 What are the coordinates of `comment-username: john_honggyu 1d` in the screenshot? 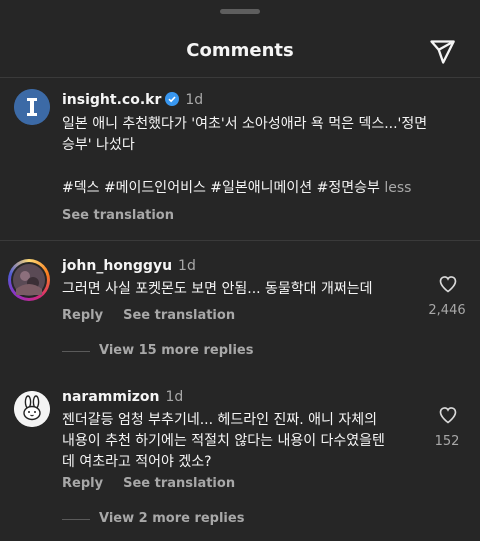 It's located at (129, 266).